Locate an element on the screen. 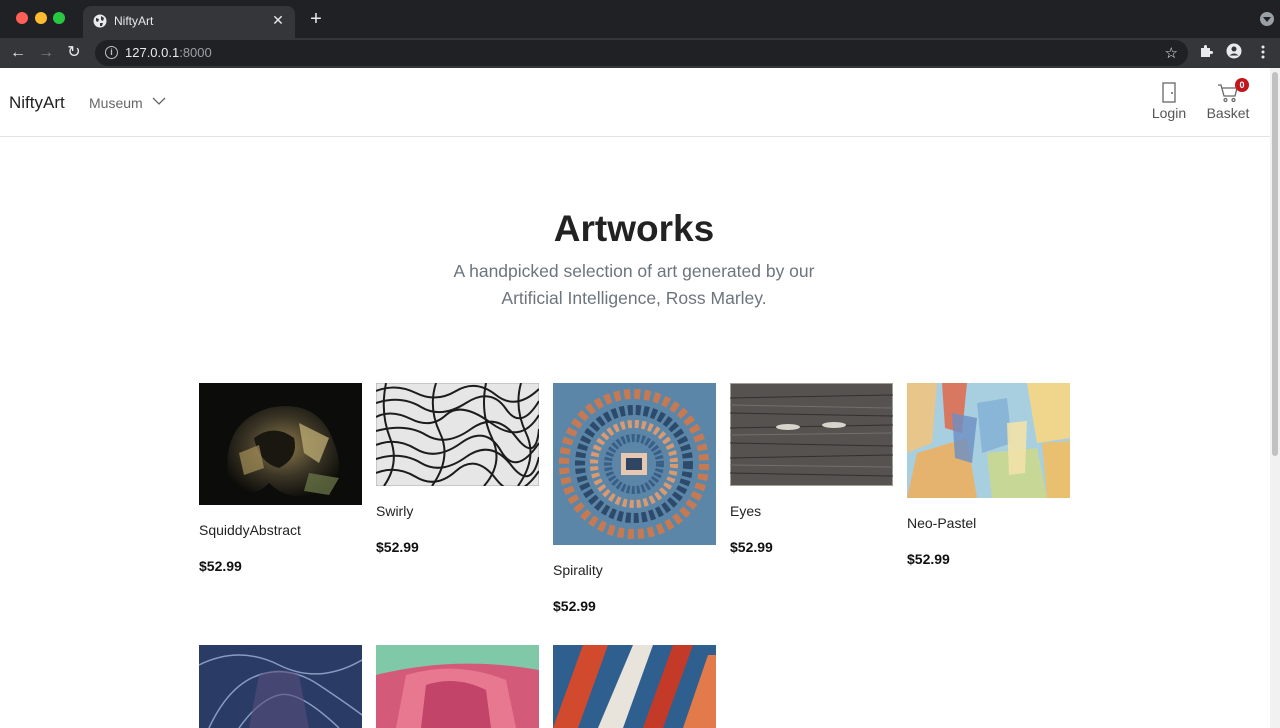 This screenshot has height=728, width=1280. login-label: Login is located at coordinates (1169, 113).